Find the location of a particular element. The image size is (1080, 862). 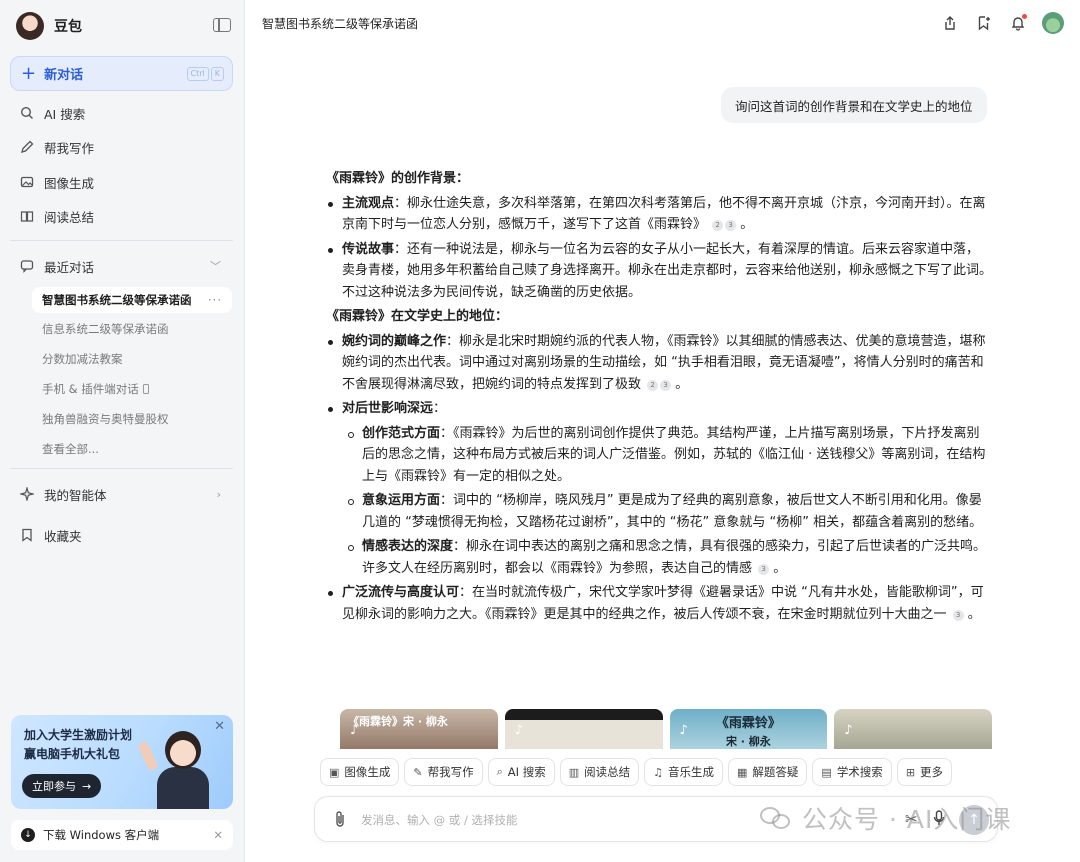

watermark-text: 公众号 · AI入门课 is located at coordinates (907, 819).